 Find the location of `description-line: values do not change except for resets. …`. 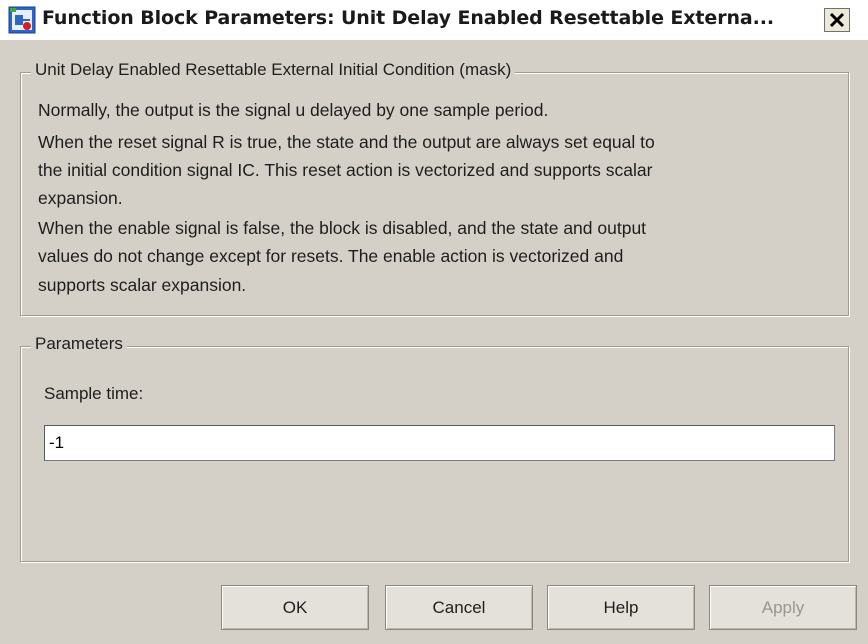

description-line: values do not change except for resets. … is located at coordinates (331, 256).